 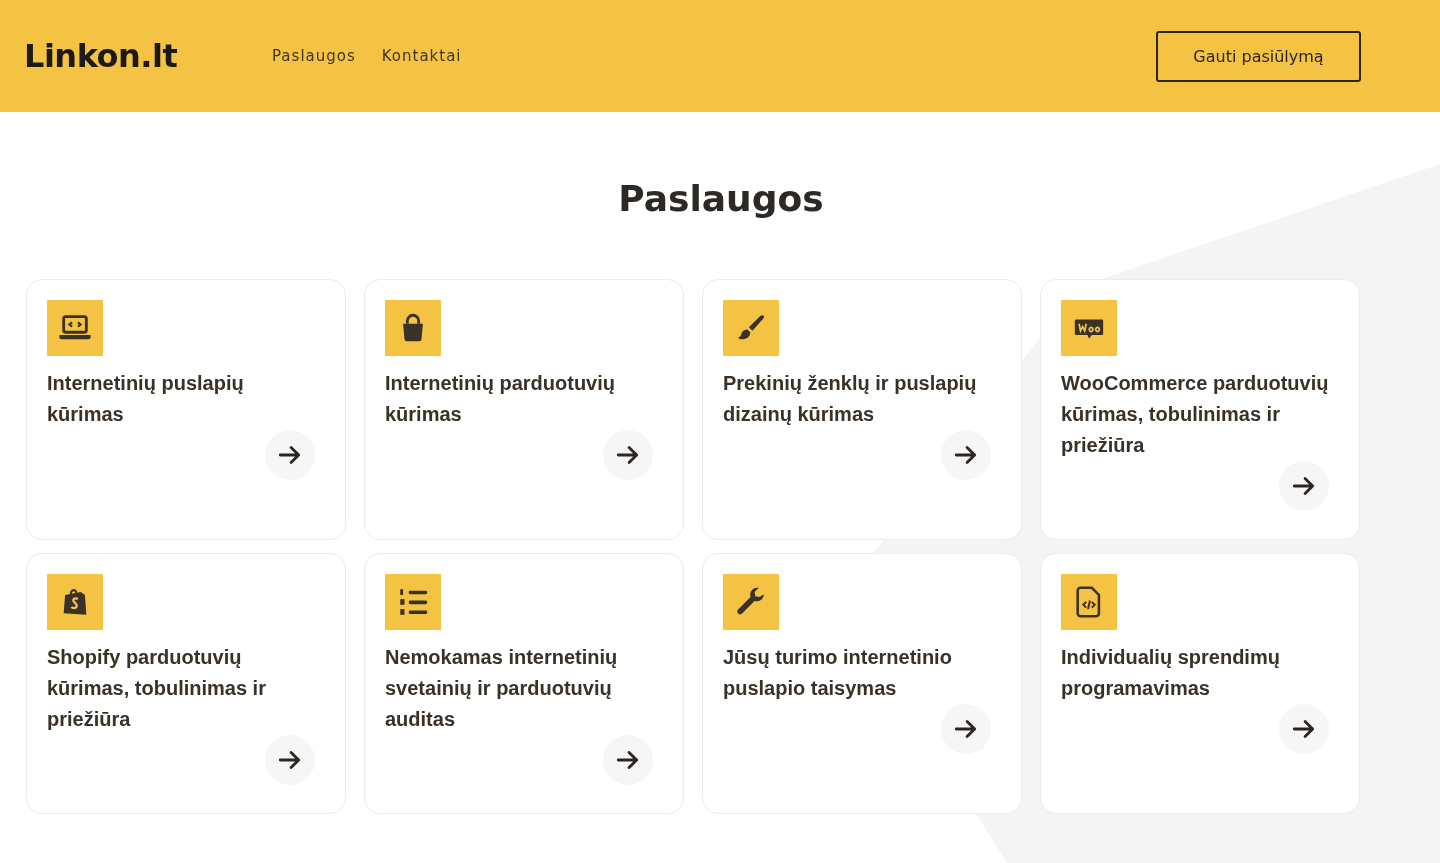 What do you see at coordinates (850, 399) in the screenshot?
I see `service-title: Prekinių ženklų ir puslapių dizainų kūrimas` at bounding box center [850, 399].